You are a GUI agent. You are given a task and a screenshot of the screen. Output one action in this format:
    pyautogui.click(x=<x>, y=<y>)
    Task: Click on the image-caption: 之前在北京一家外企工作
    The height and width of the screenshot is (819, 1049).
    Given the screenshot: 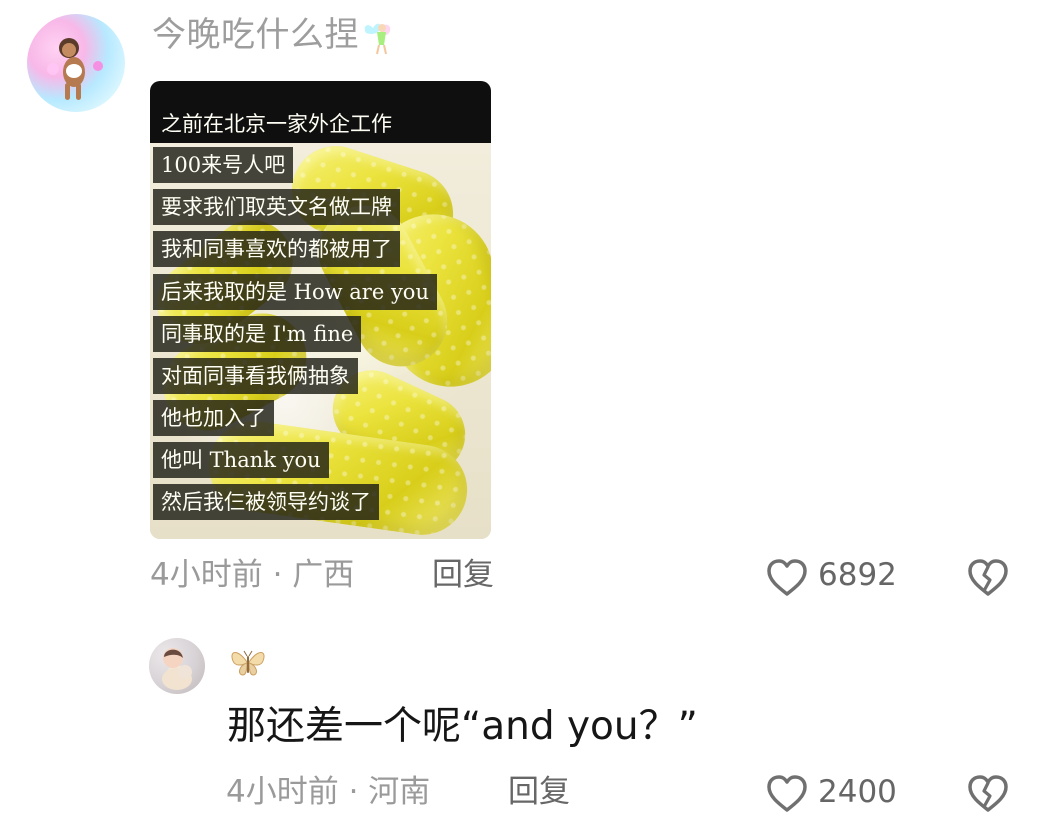 What is the action you would take?
    pyautogui.click(x=276, y=123)
    